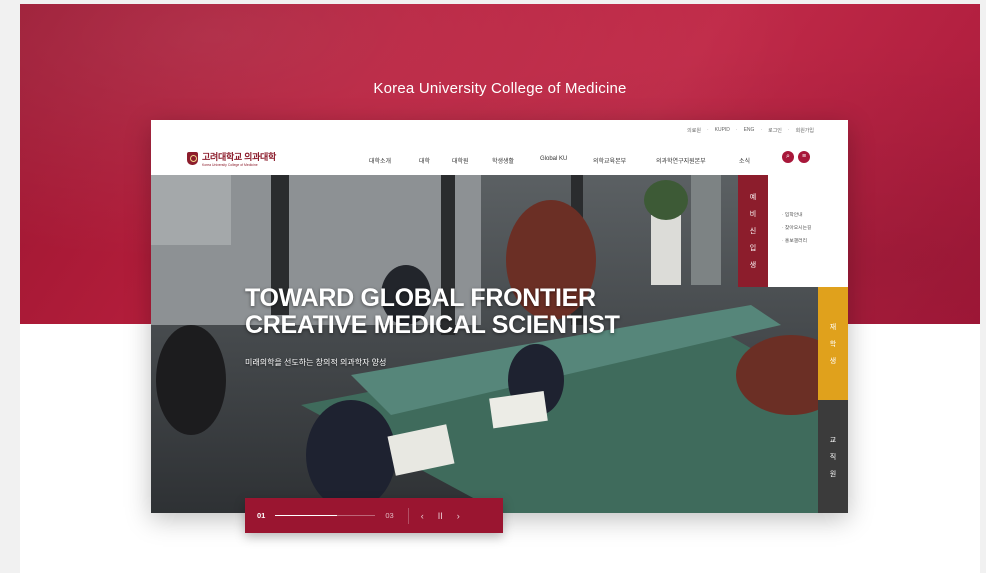 The height and width of the screenshot is (573, 986). I want to click on pause-icon: II, so click(440, 516).